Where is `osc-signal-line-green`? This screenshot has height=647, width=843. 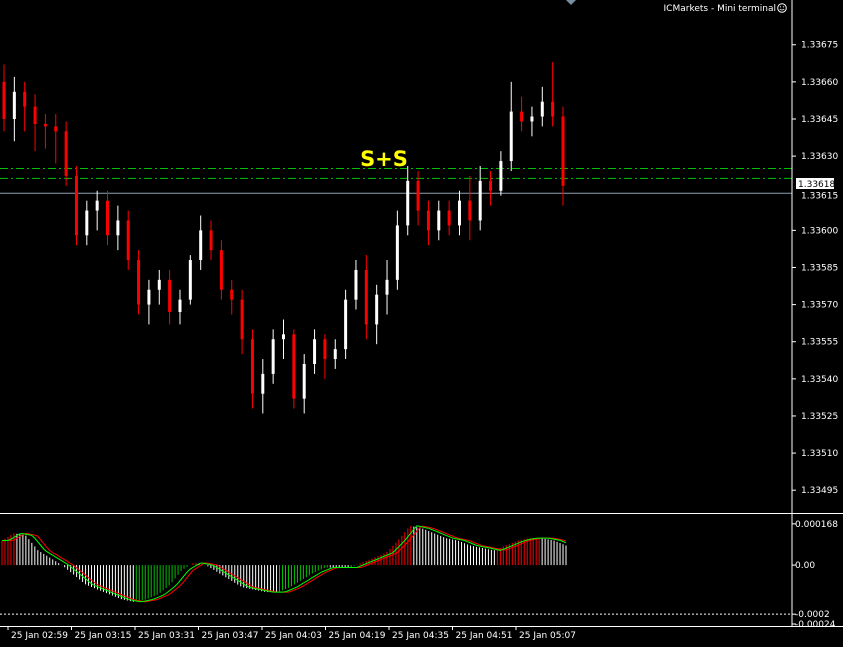 osc-signal-line-green is located at coordinates (284, 564).